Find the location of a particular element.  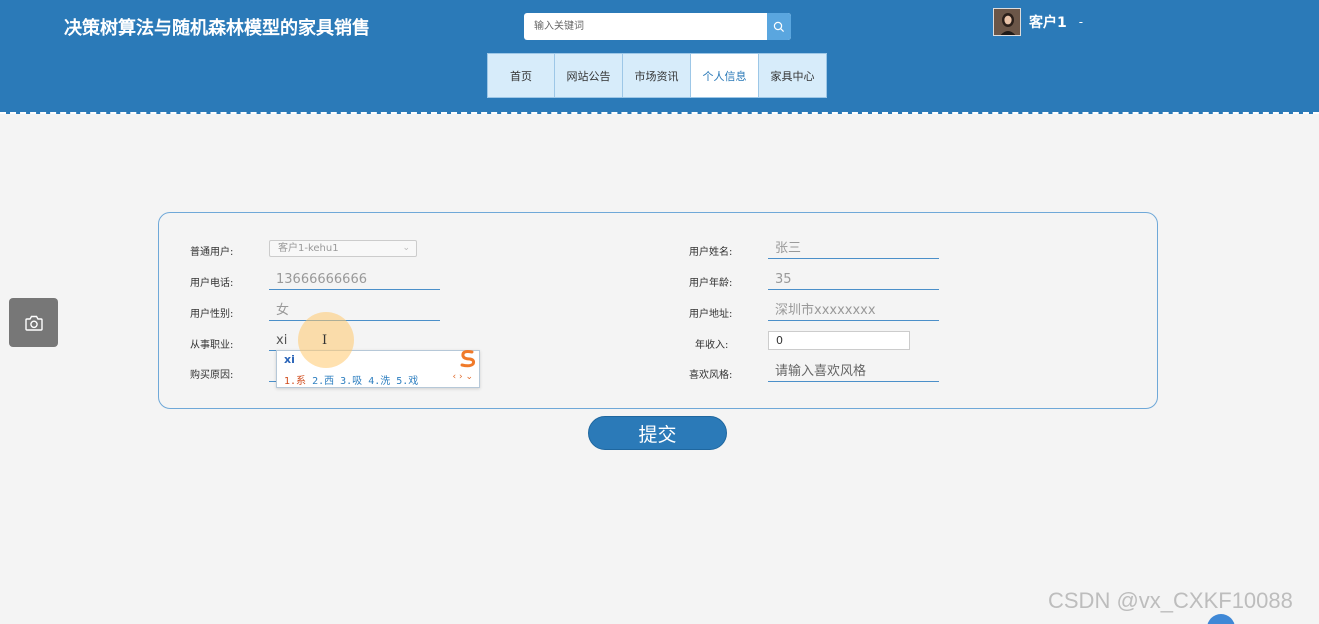

user-type-select: 客户1-kehu1 ⌄ is located at coordinates (343, 248).